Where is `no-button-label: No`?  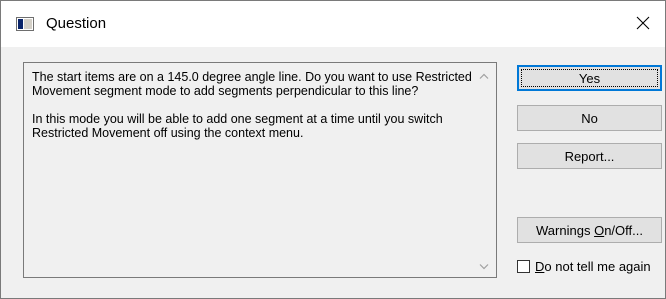
no-button-label: No is located at coordinates (589, 118).